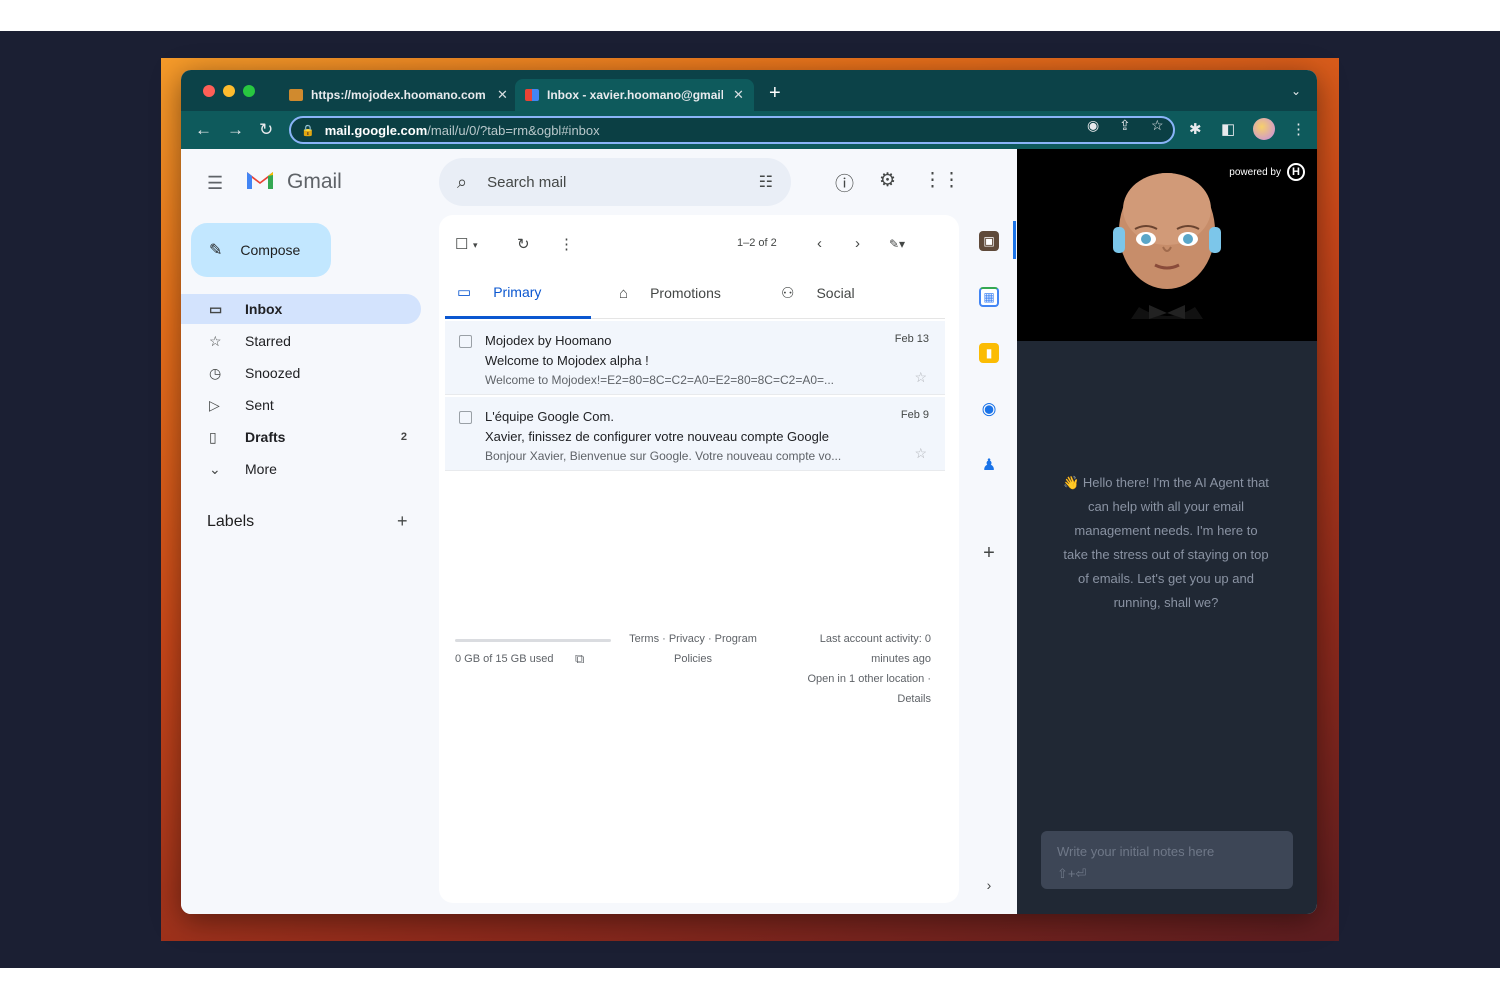 This screenshot has height=1000, width=1500. What do you see at coordinates (215, 372) in the screenshot?
I see `clock-icon: ◷` at bounding box center [215, 372].